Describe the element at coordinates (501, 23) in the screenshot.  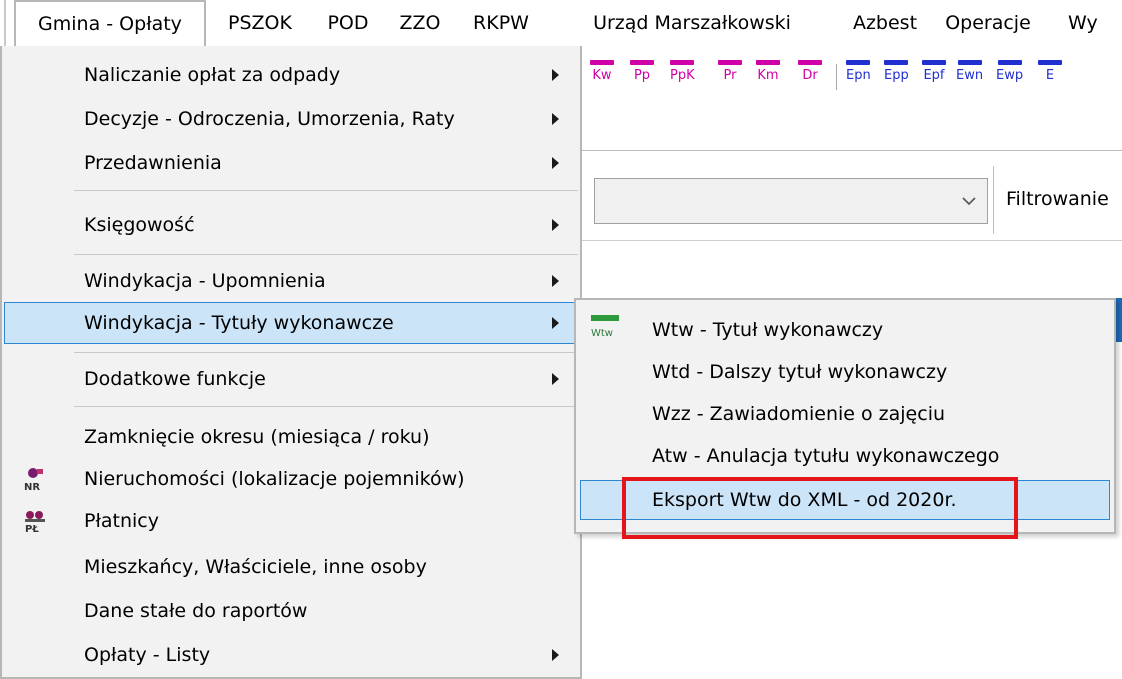
I see `menubar-rkpw: RKPW` at that location.